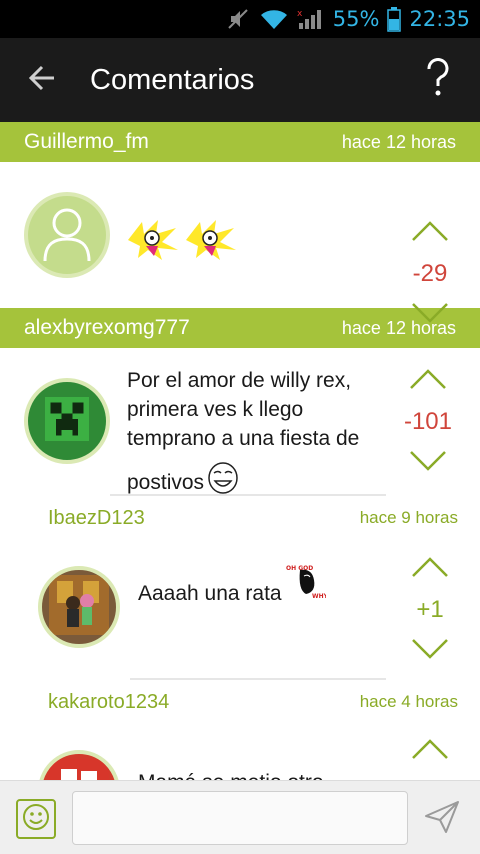 The image size is (480, 854). I want to click on svg-text: WHY, so click(319, 596).